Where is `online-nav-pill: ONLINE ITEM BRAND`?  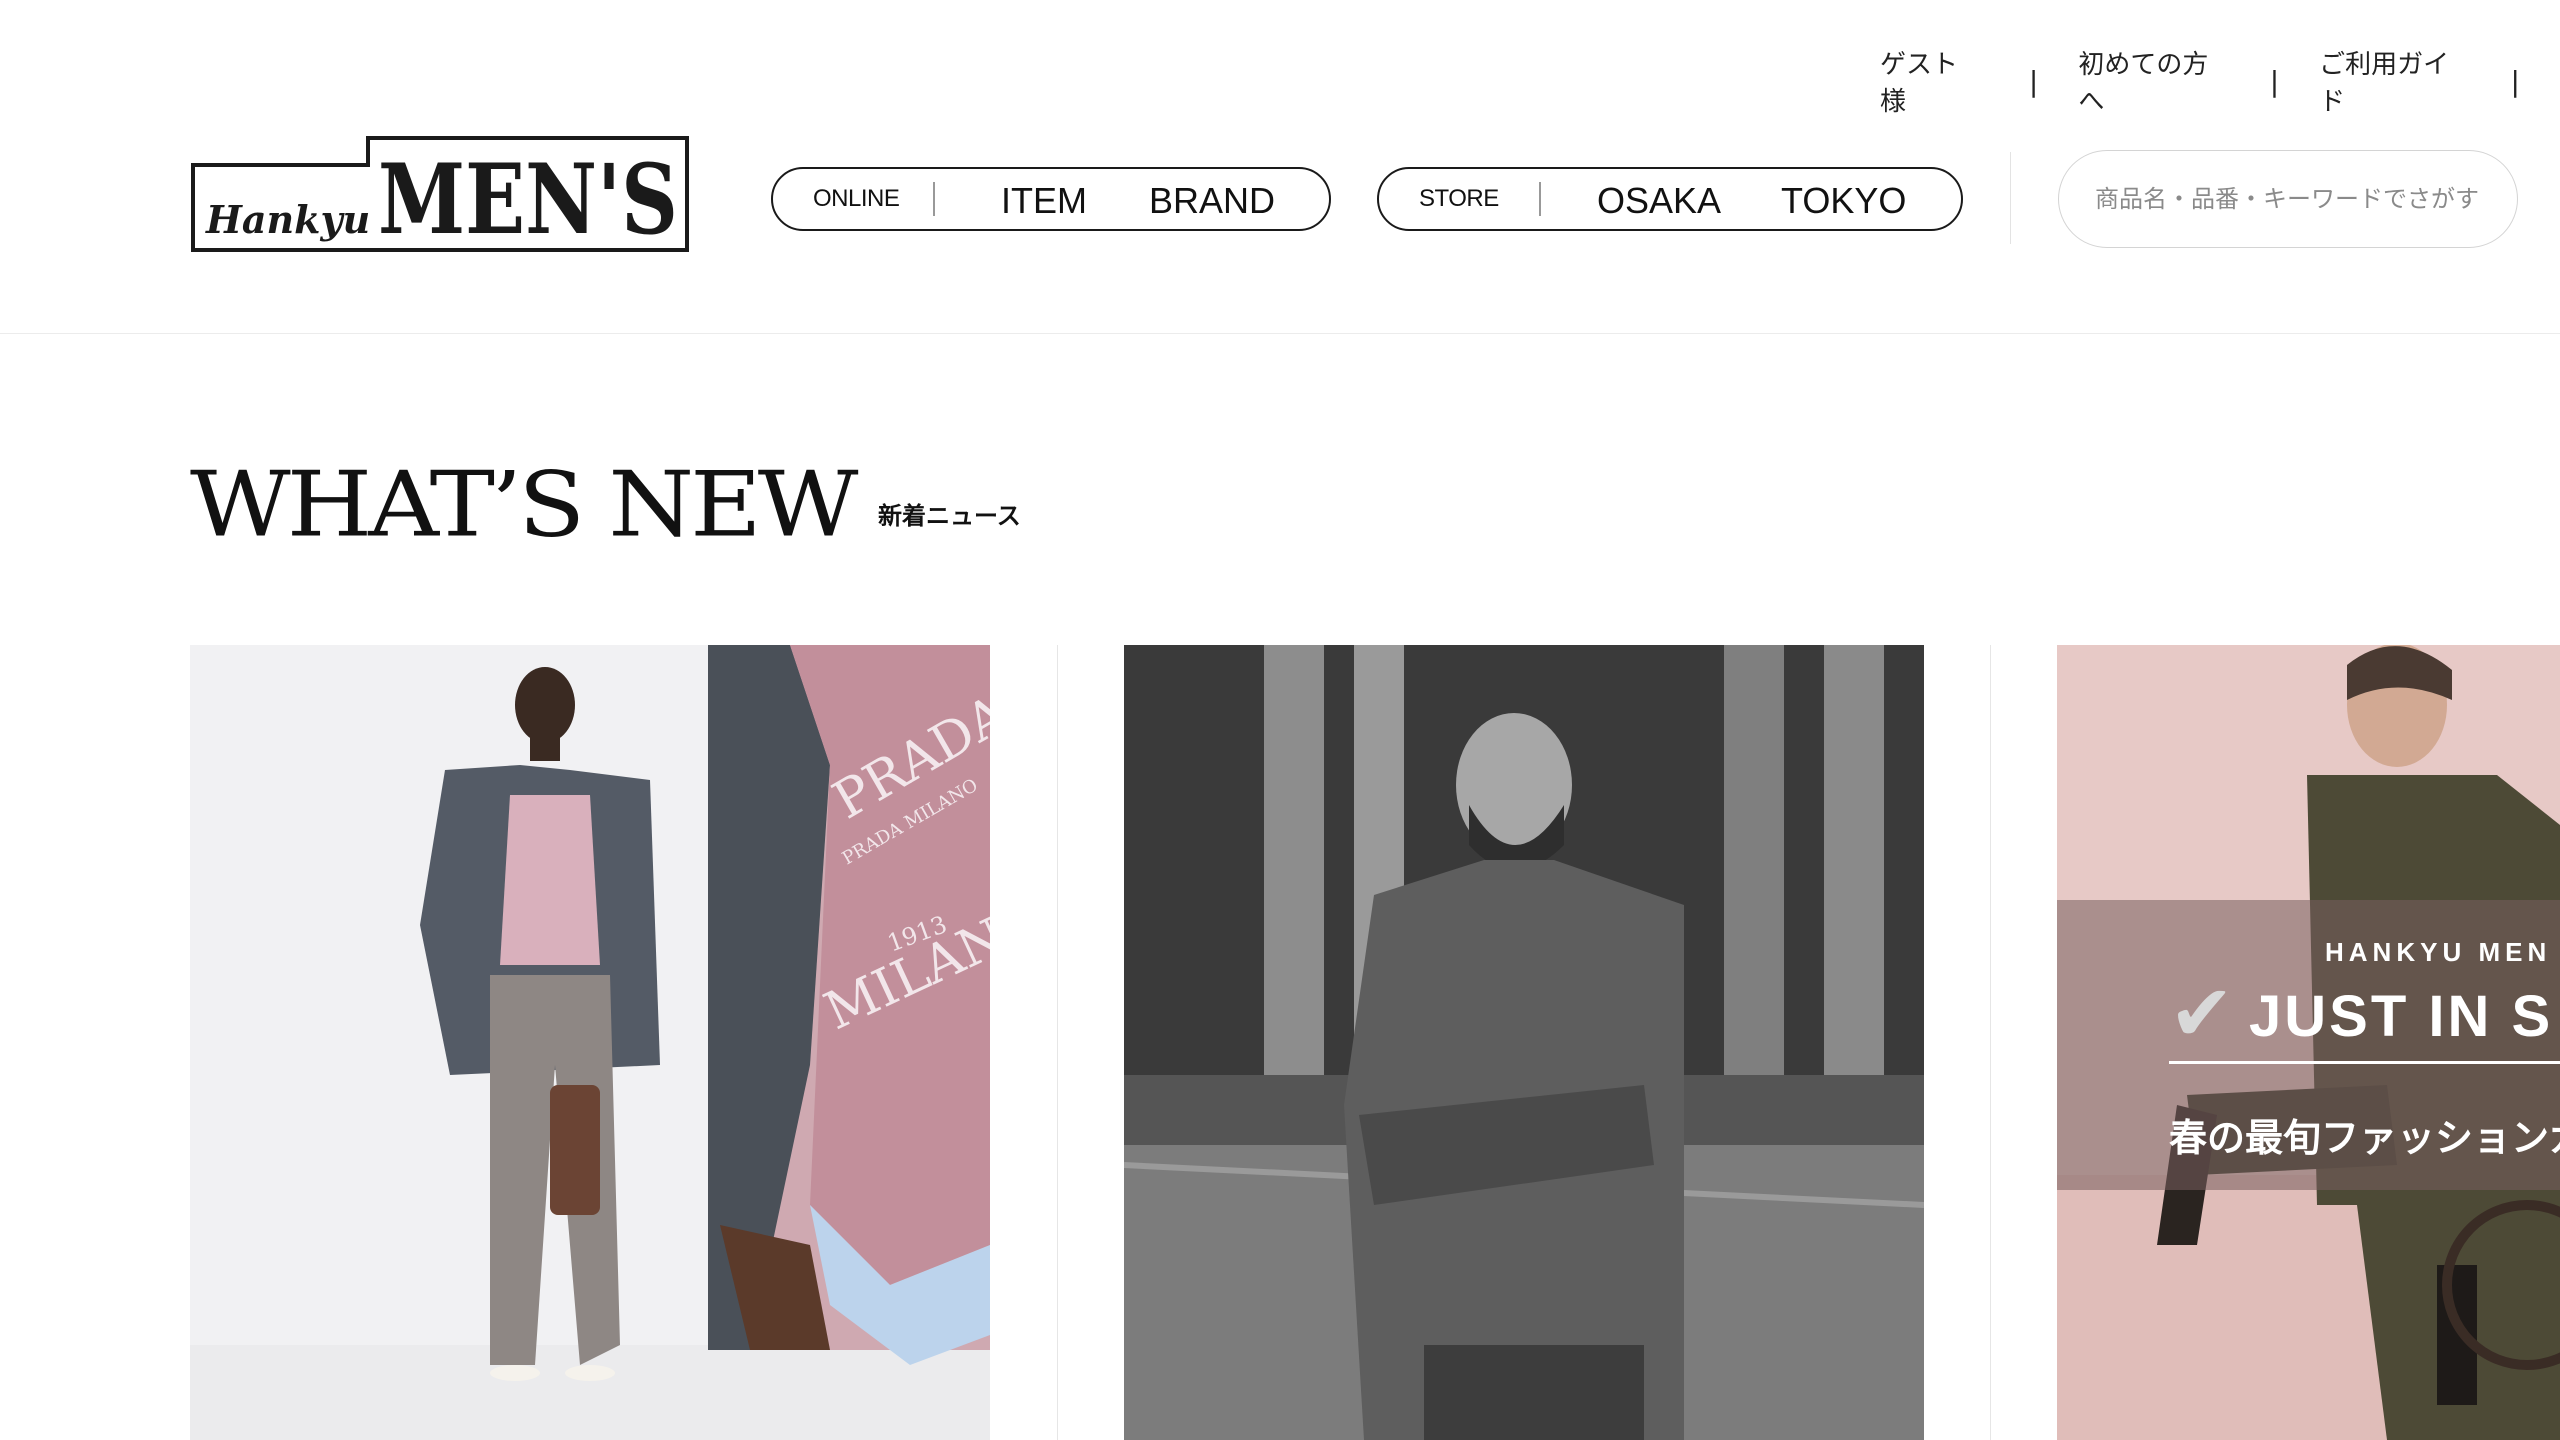 online-nav-pill: ONLINE ITEM BRAND is located at coordinates (1051, 199).